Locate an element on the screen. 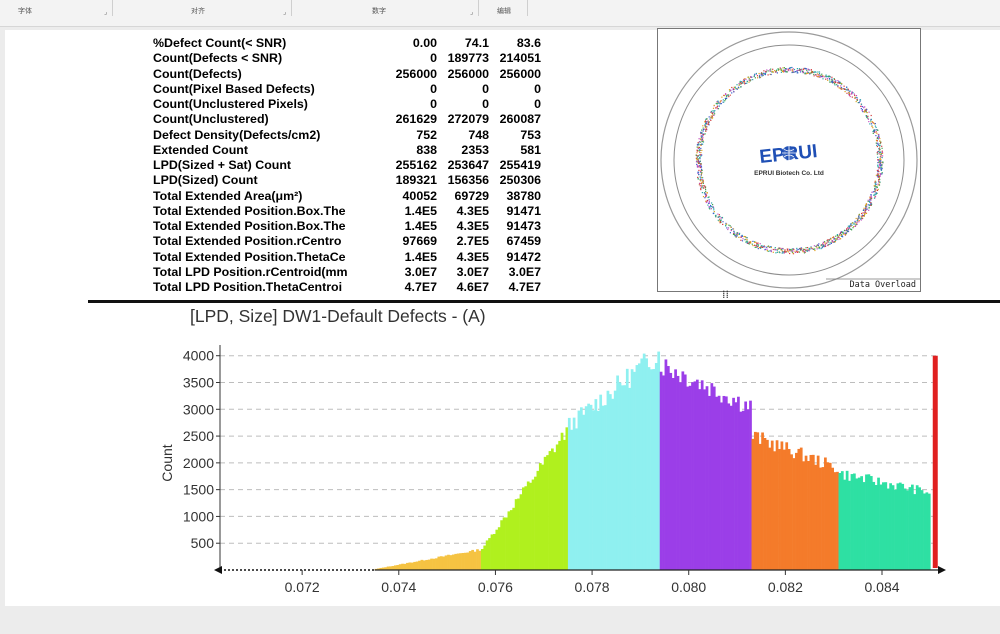 This screenshot has width=1000, height=634. stats-value: 581 is located at coordinates (530, 149).